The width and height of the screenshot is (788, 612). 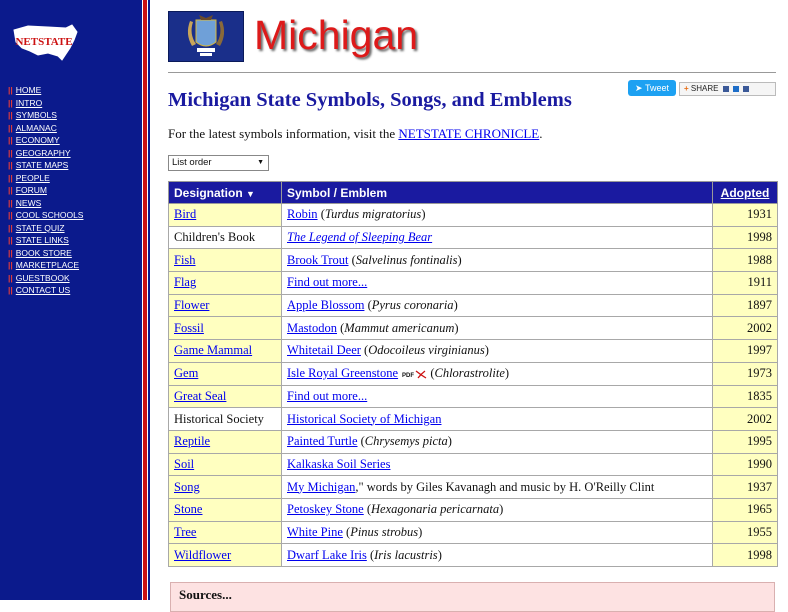 I want to click on nav-link-intro: INTRO, so click(x=29, y=103).